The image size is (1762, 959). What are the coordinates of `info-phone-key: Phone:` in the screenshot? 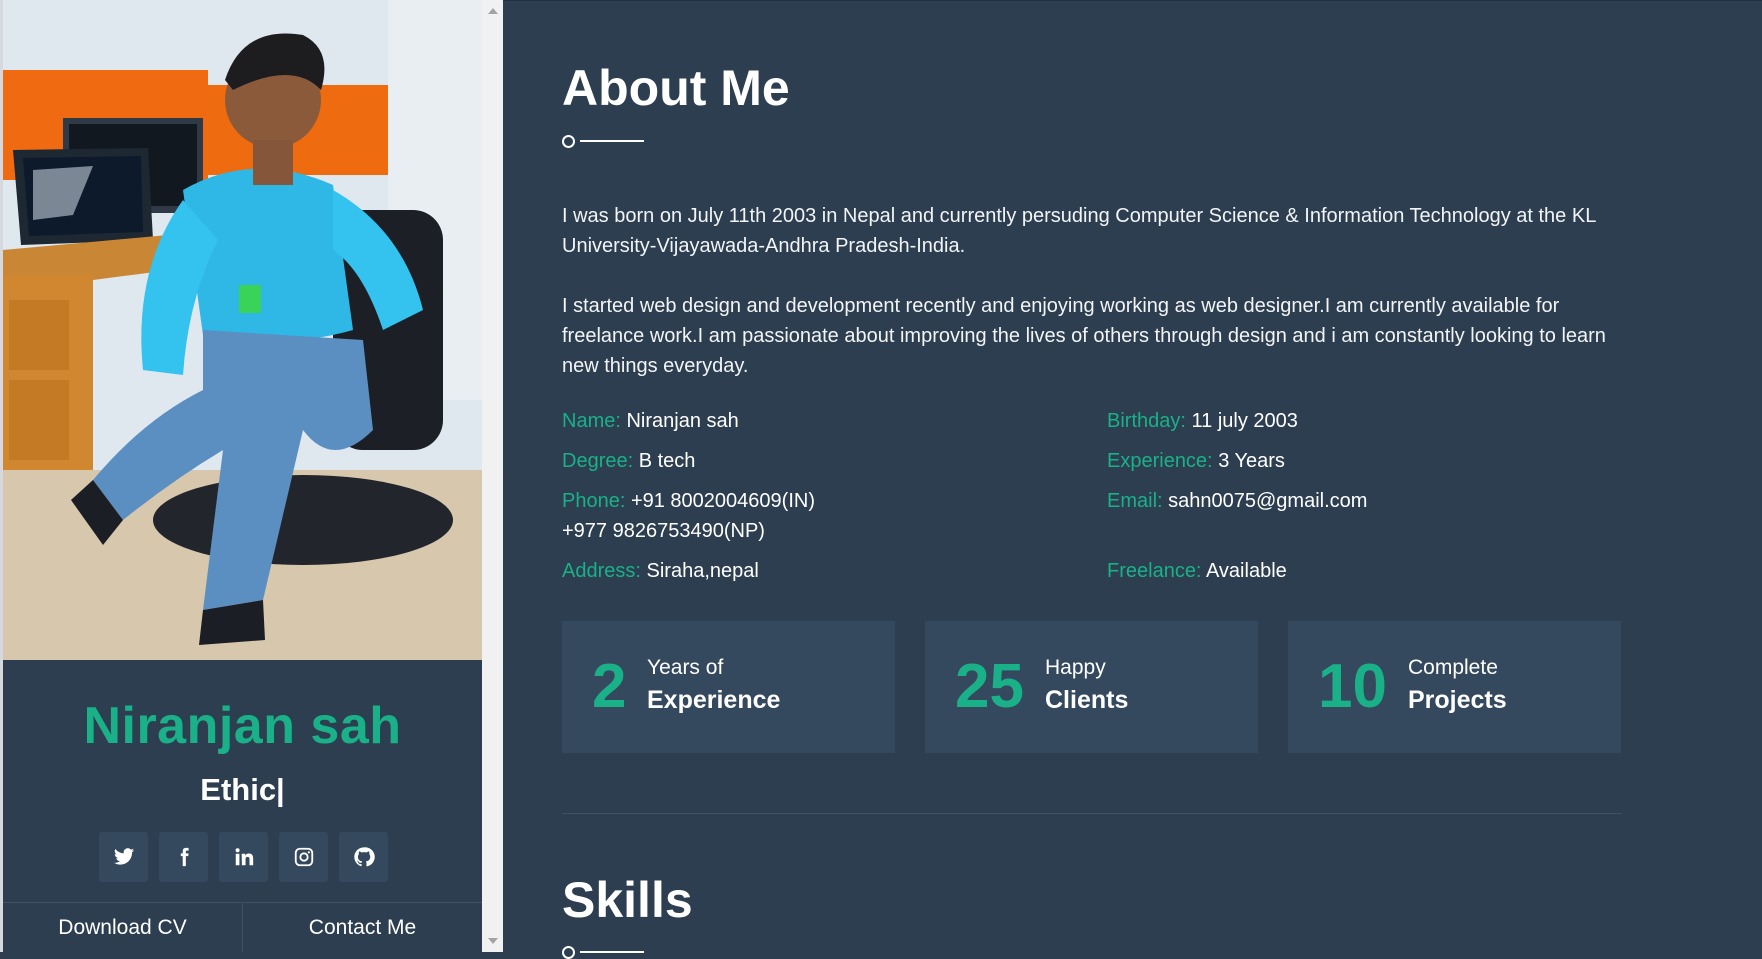 It's located at (594, 501).